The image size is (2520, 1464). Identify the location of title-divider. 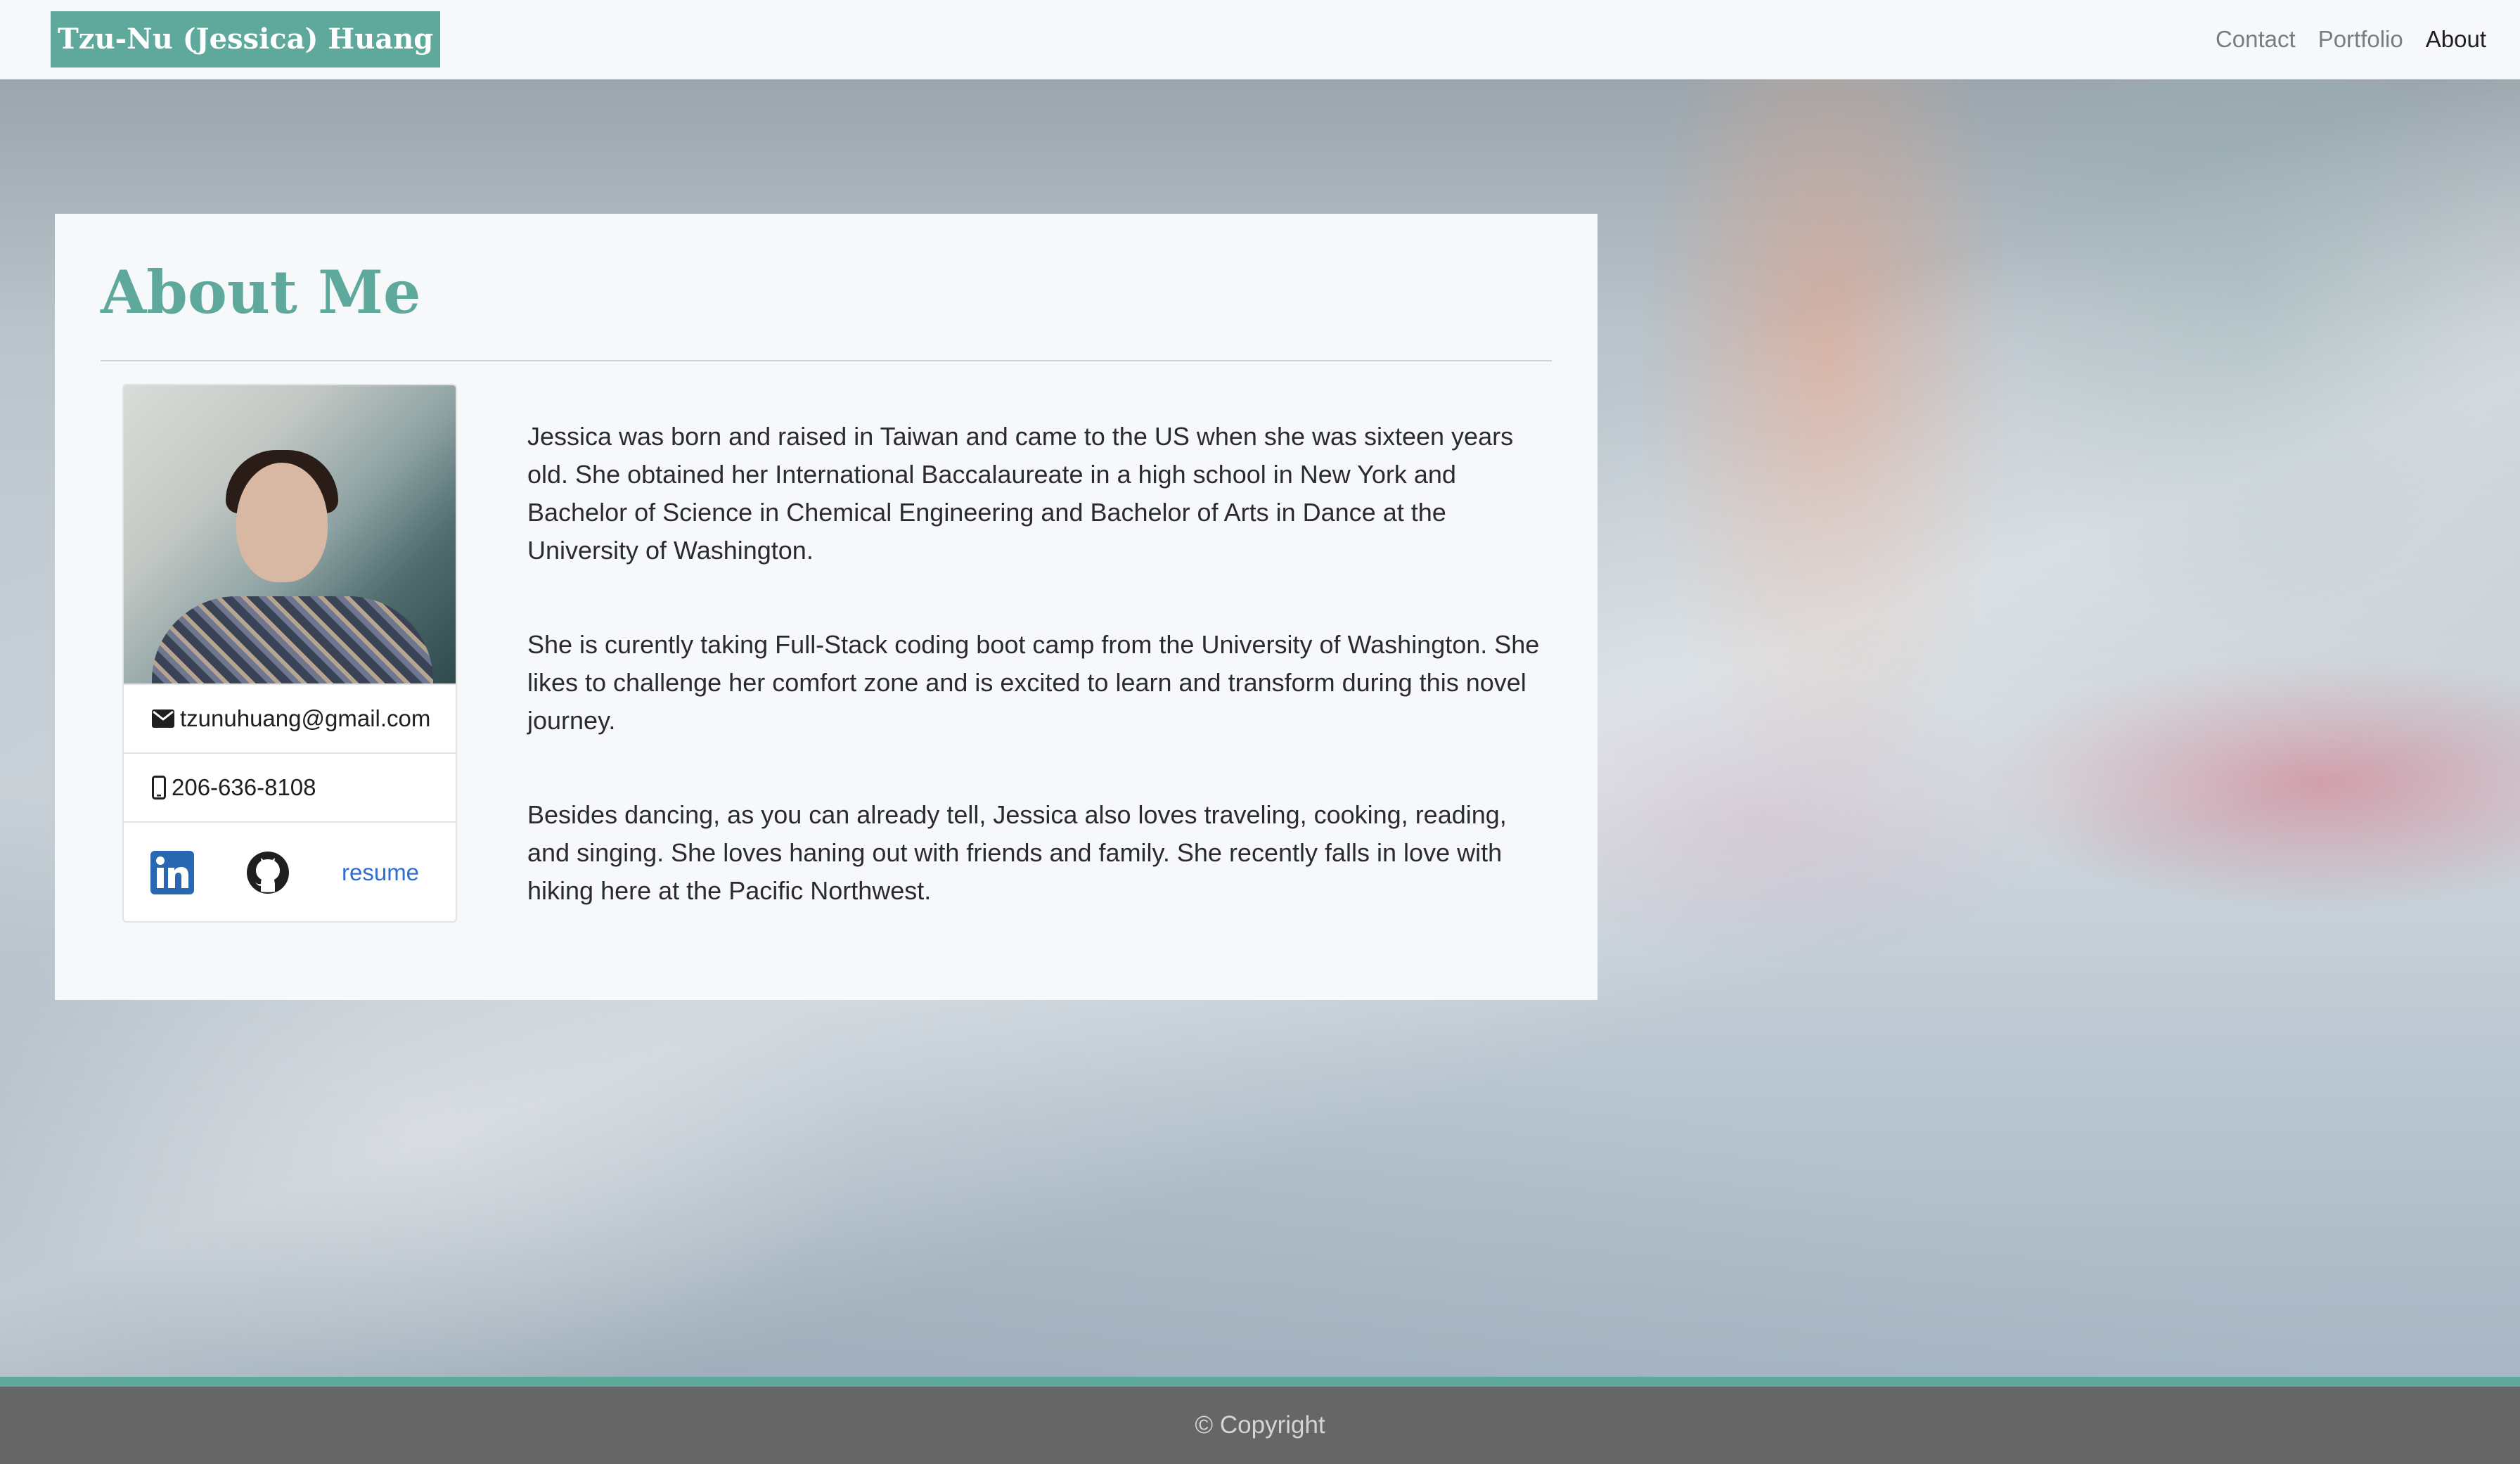
(826, 361).